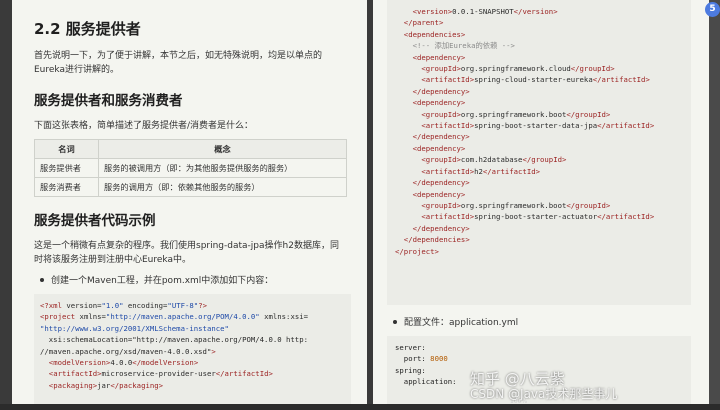 The width and height of the screenshot is (720, 410). What do you see at coordinates (106, 385) in the screenshot?
I see `code-line: <packaging>jar</packaging>` at bounding box center [106, 385].